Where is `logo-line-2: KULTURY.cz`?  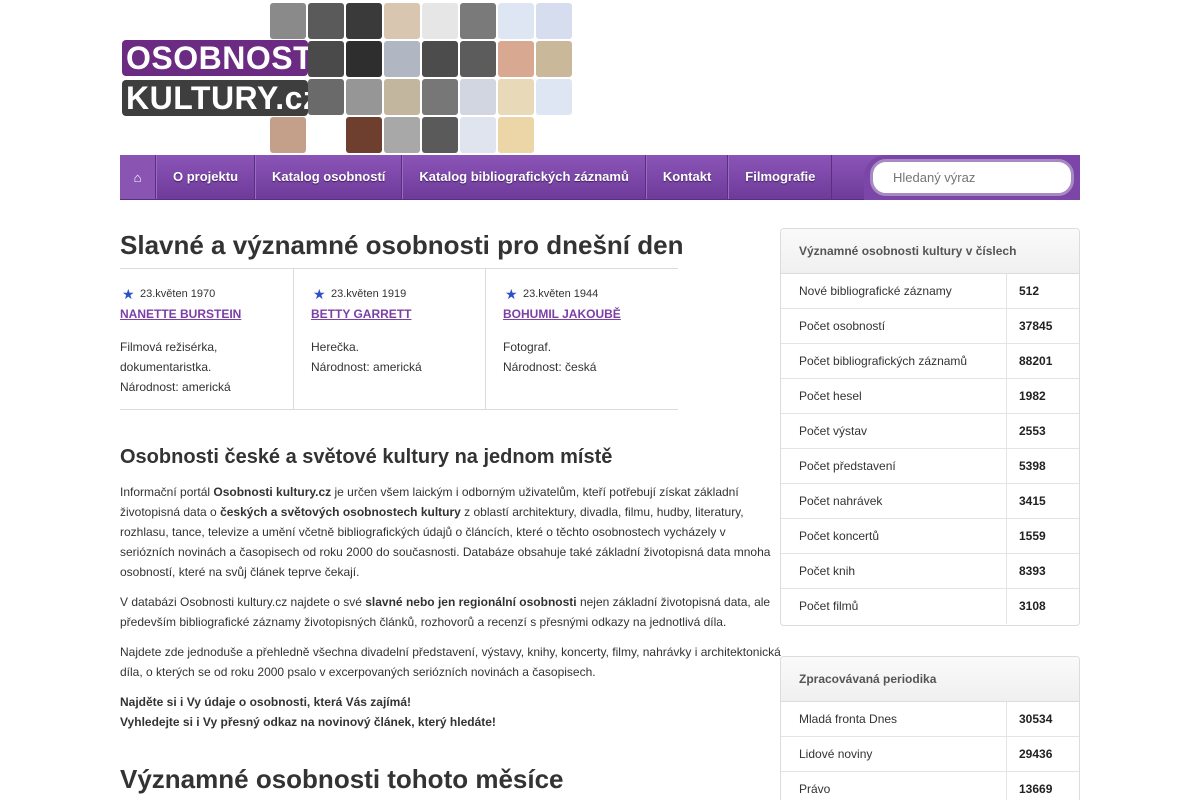 logo-line-2: KULTURY.cz is located at coordinates (220, 98).